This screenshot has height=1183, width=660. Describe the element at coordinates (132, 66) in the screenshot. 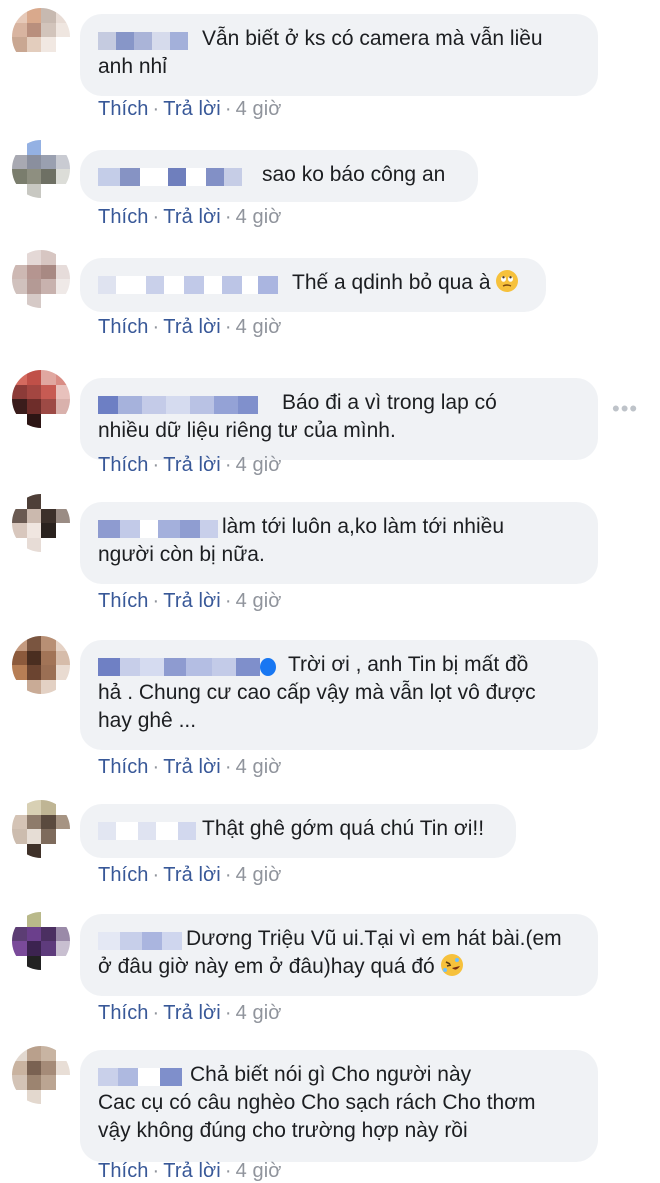

I see `comment-text-line2: anh nhỉ` at that location.